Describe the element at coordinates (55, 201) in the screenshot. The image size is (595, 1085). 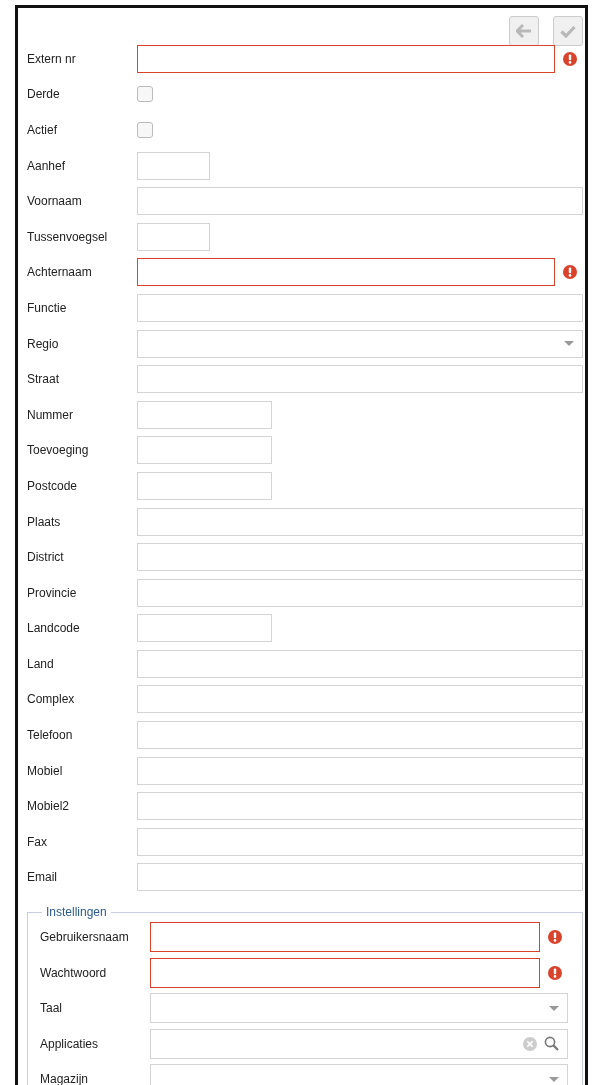
I see `field-label: Voornaam` at that location.